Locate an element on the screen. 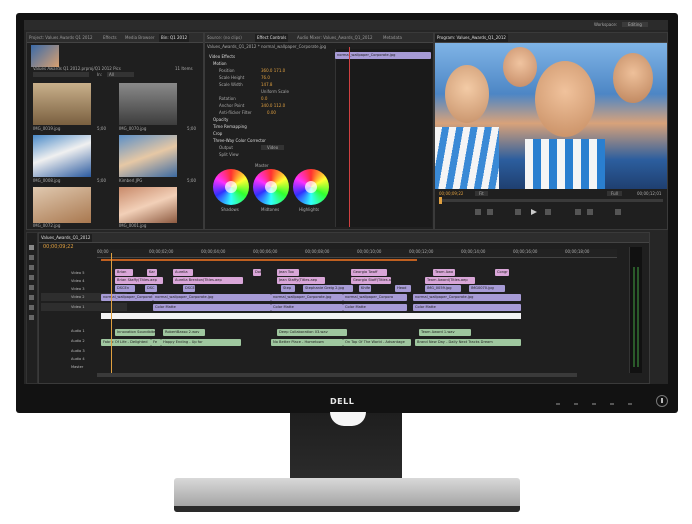  clip-v3: Step is located at coordinates (288, 288).